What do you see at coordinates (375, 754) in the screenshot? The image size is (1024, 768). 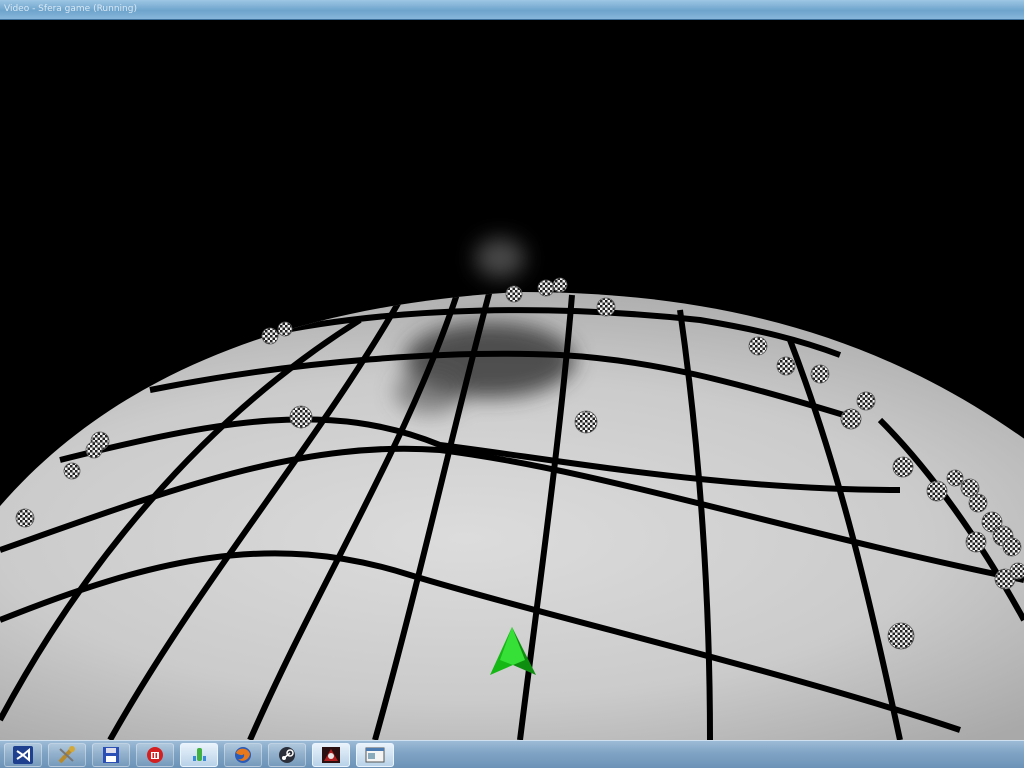 I see `window-app-icon` at bounding box center [375, 754].